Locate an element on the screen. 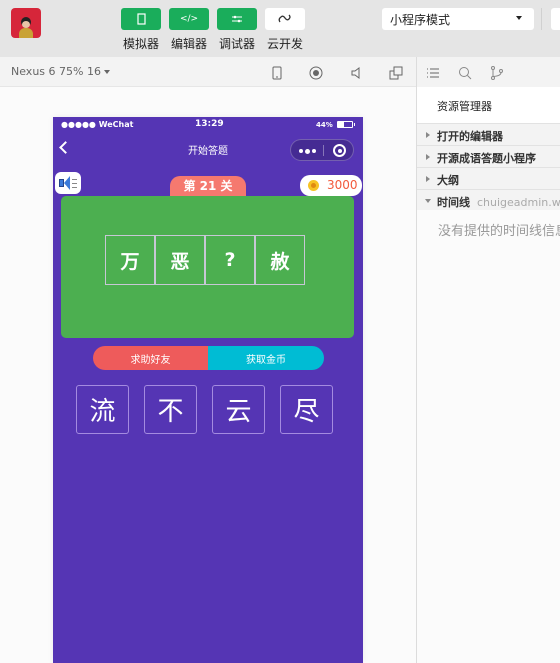 Image resolution: width=560 pixels, height=663 pixels. detach-window-icon is located at coordinates (396, 72).